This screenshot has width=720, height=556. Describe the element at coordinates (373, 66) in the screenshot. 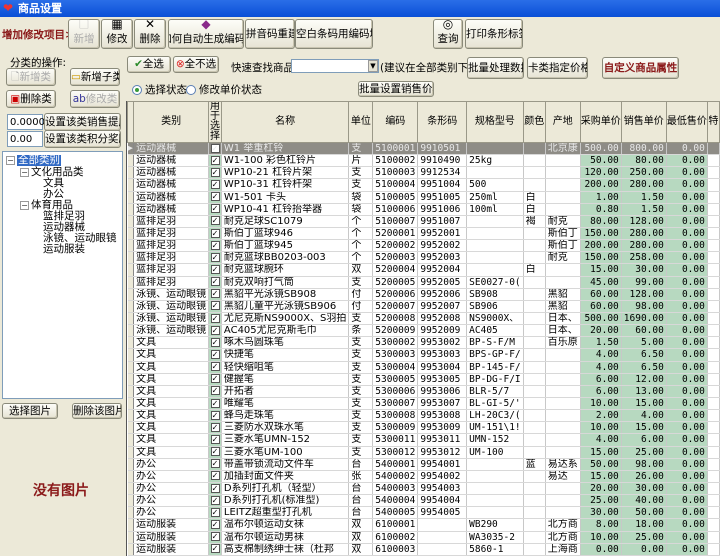

I see `chevron-down-icon: ▼` at that location.